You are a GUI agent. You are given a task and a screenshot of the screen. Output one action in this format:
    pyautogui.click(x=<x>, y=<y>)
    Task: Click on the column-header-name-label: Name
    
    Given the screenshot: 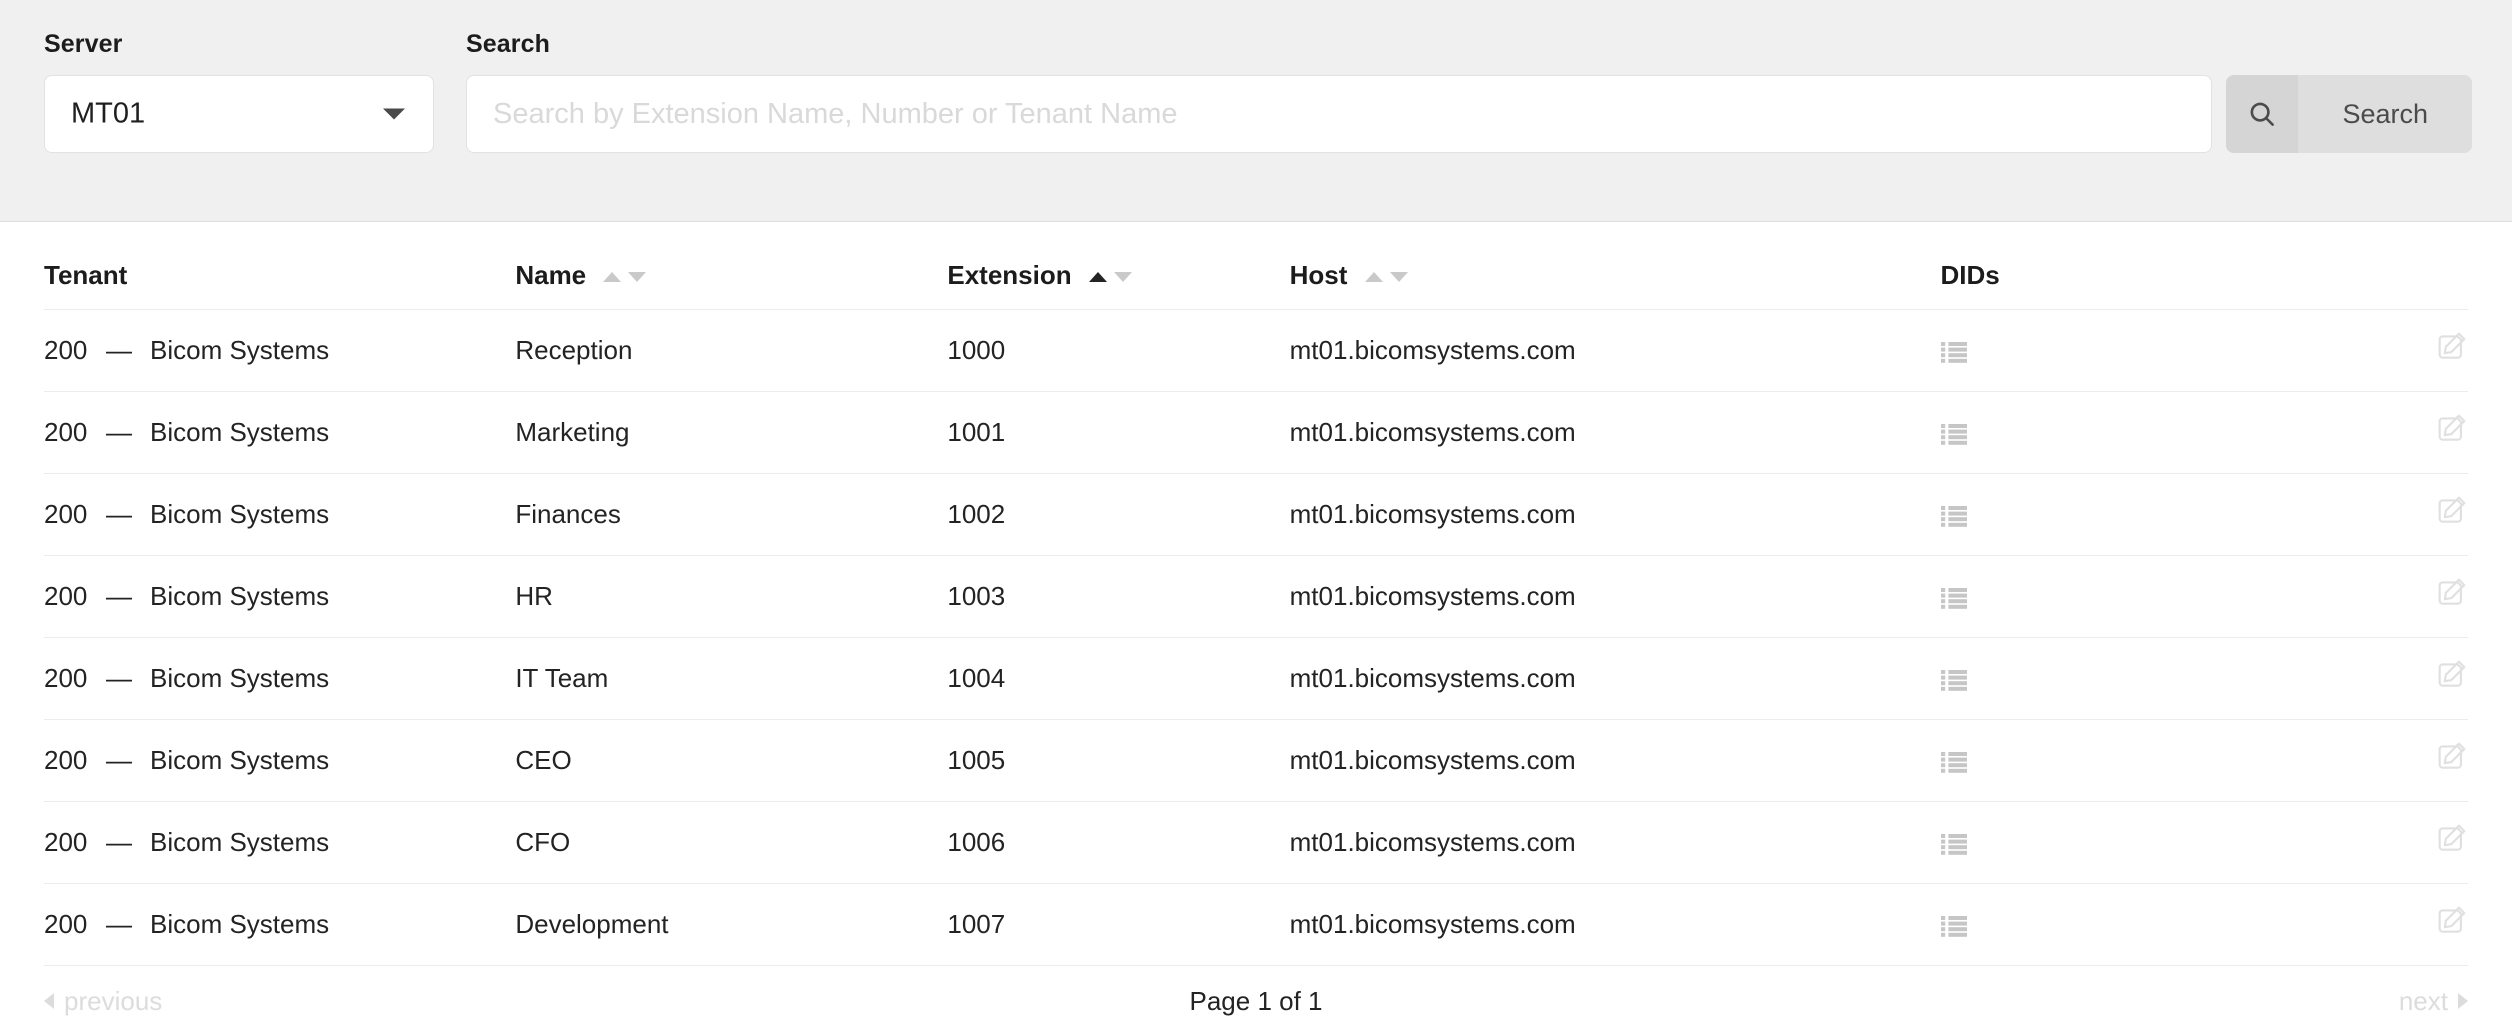 What is the action you would take?
    pyautogui.click(x=551, y=275)
    